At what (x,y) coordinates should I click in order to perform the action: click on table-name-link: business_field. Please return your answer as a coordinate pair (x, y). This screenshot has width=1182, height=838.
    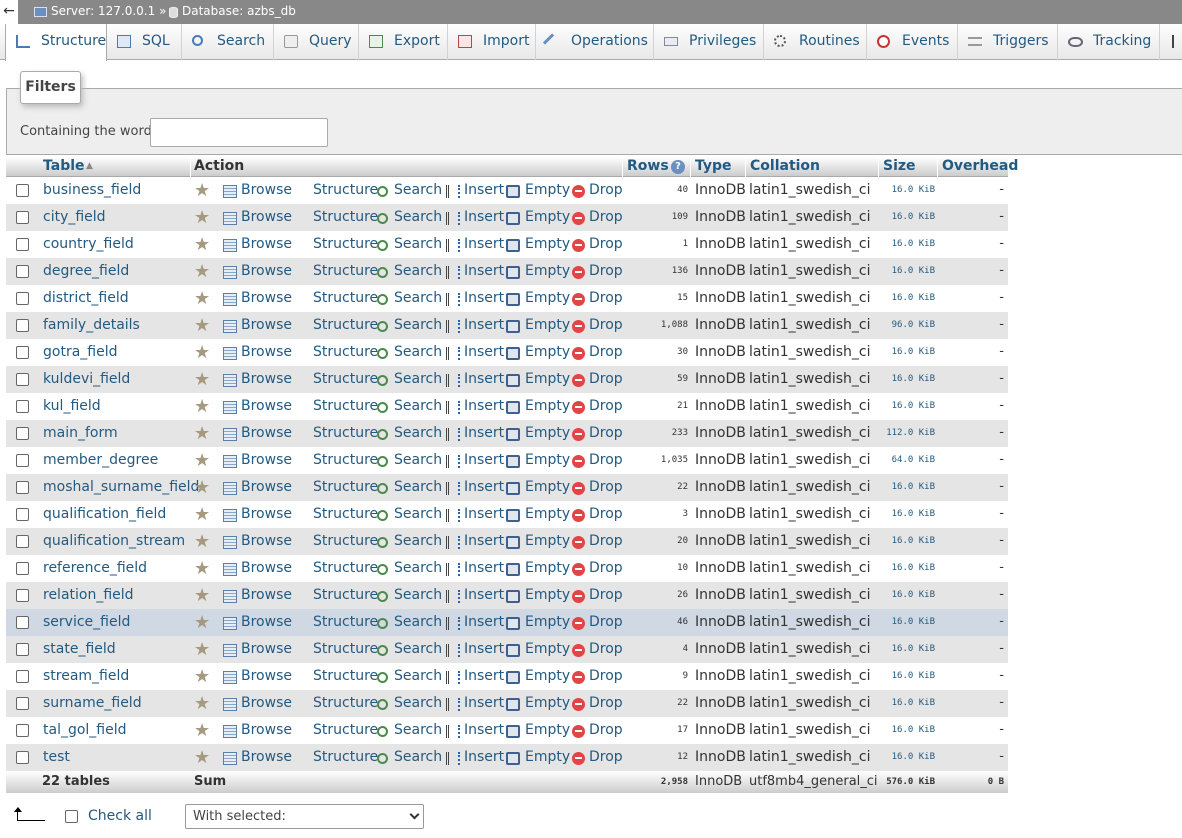
    Looking at the image, I should click on (92, 190).